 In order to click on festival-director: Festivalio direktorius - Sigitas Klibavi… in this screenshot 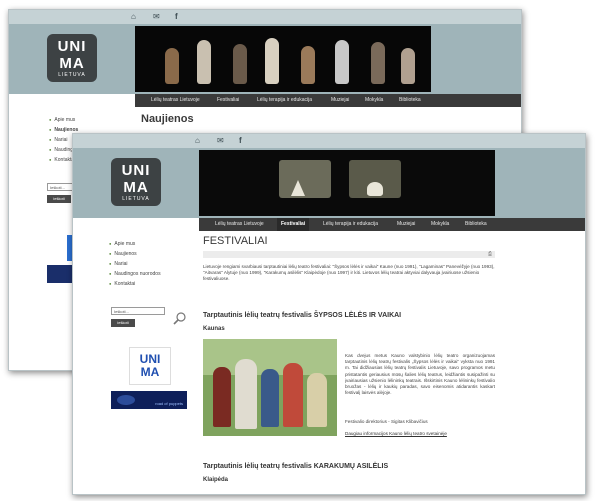, I will do `click(386, 421)`.